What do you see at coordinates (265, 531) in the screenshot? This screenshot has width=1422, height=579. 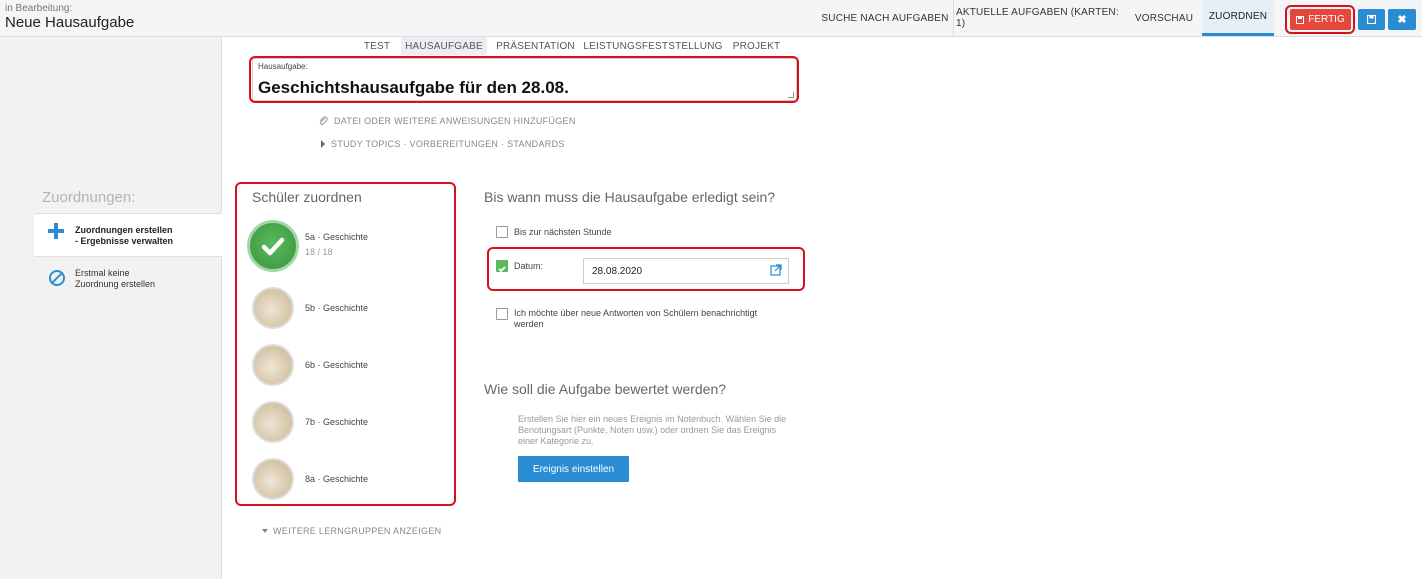 I see `caret-down-icon` at bounding box center [265, 531].